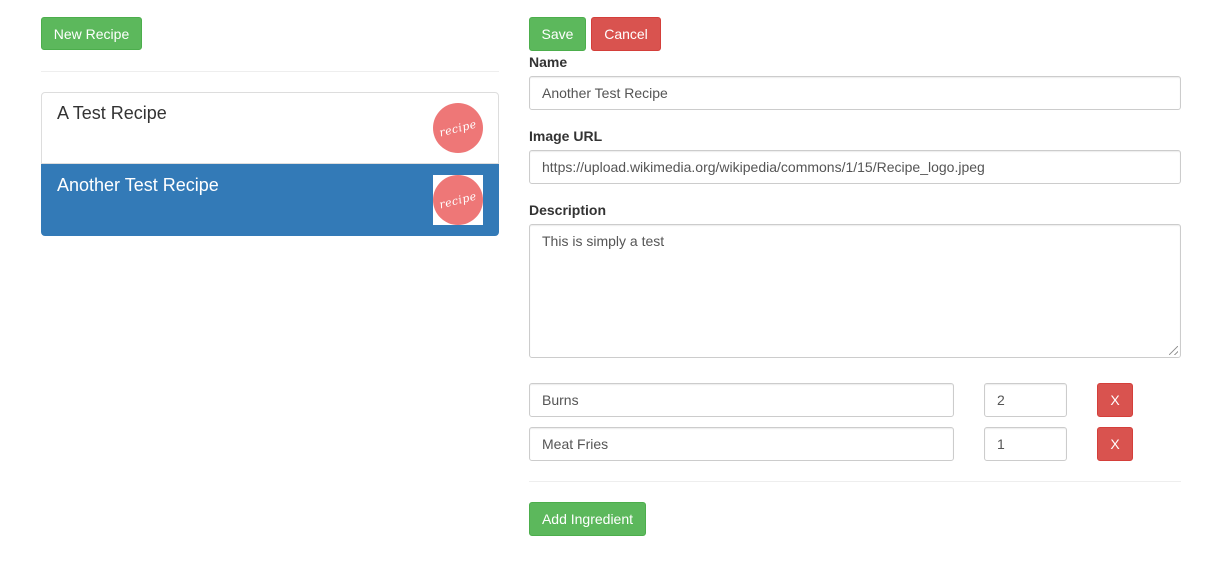  I want to click on save-button: Save, so click(557, 34).